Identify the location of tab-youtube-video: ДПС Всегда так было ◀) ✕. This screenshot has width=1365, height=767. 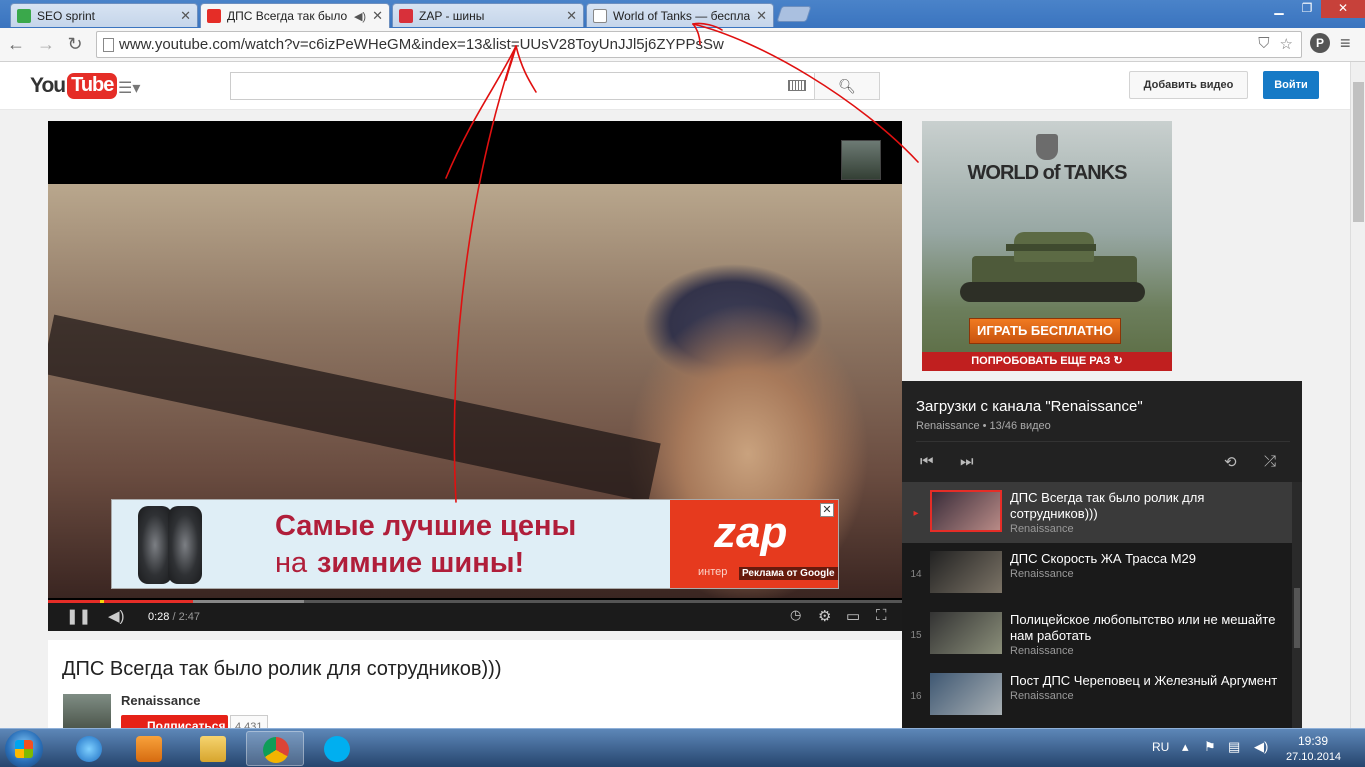
(295, 15).